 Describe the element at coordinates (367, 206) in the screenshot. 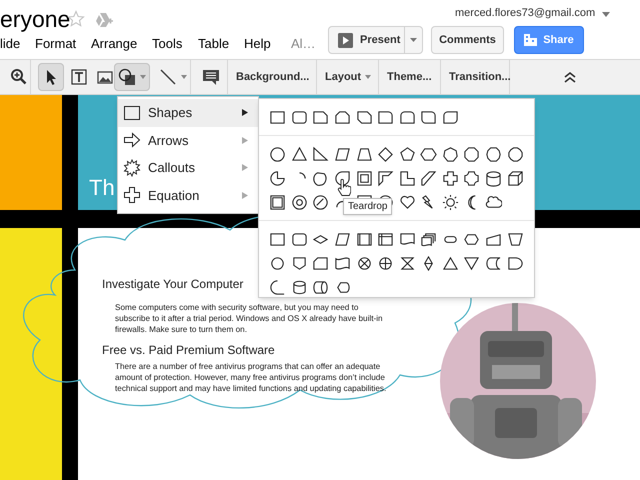

I see `tooltip: Teardrop` at that location.